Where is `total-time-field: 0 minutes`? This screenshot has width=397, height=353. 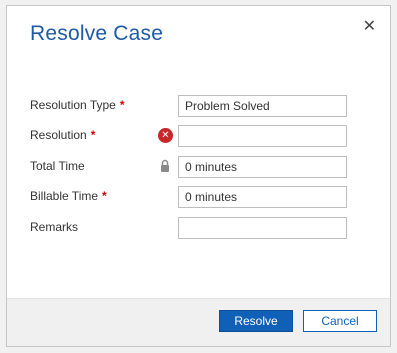
total-time-field: 0 minutes is located at coordinates (262, 167).